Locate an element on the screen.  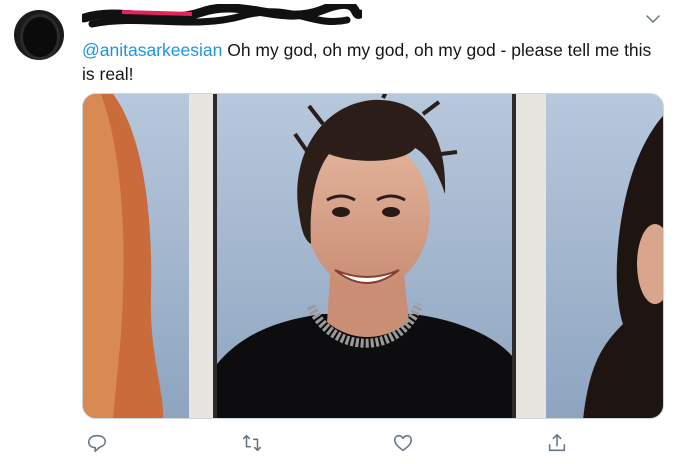
reply-icon is located at coordinates (97, 443).